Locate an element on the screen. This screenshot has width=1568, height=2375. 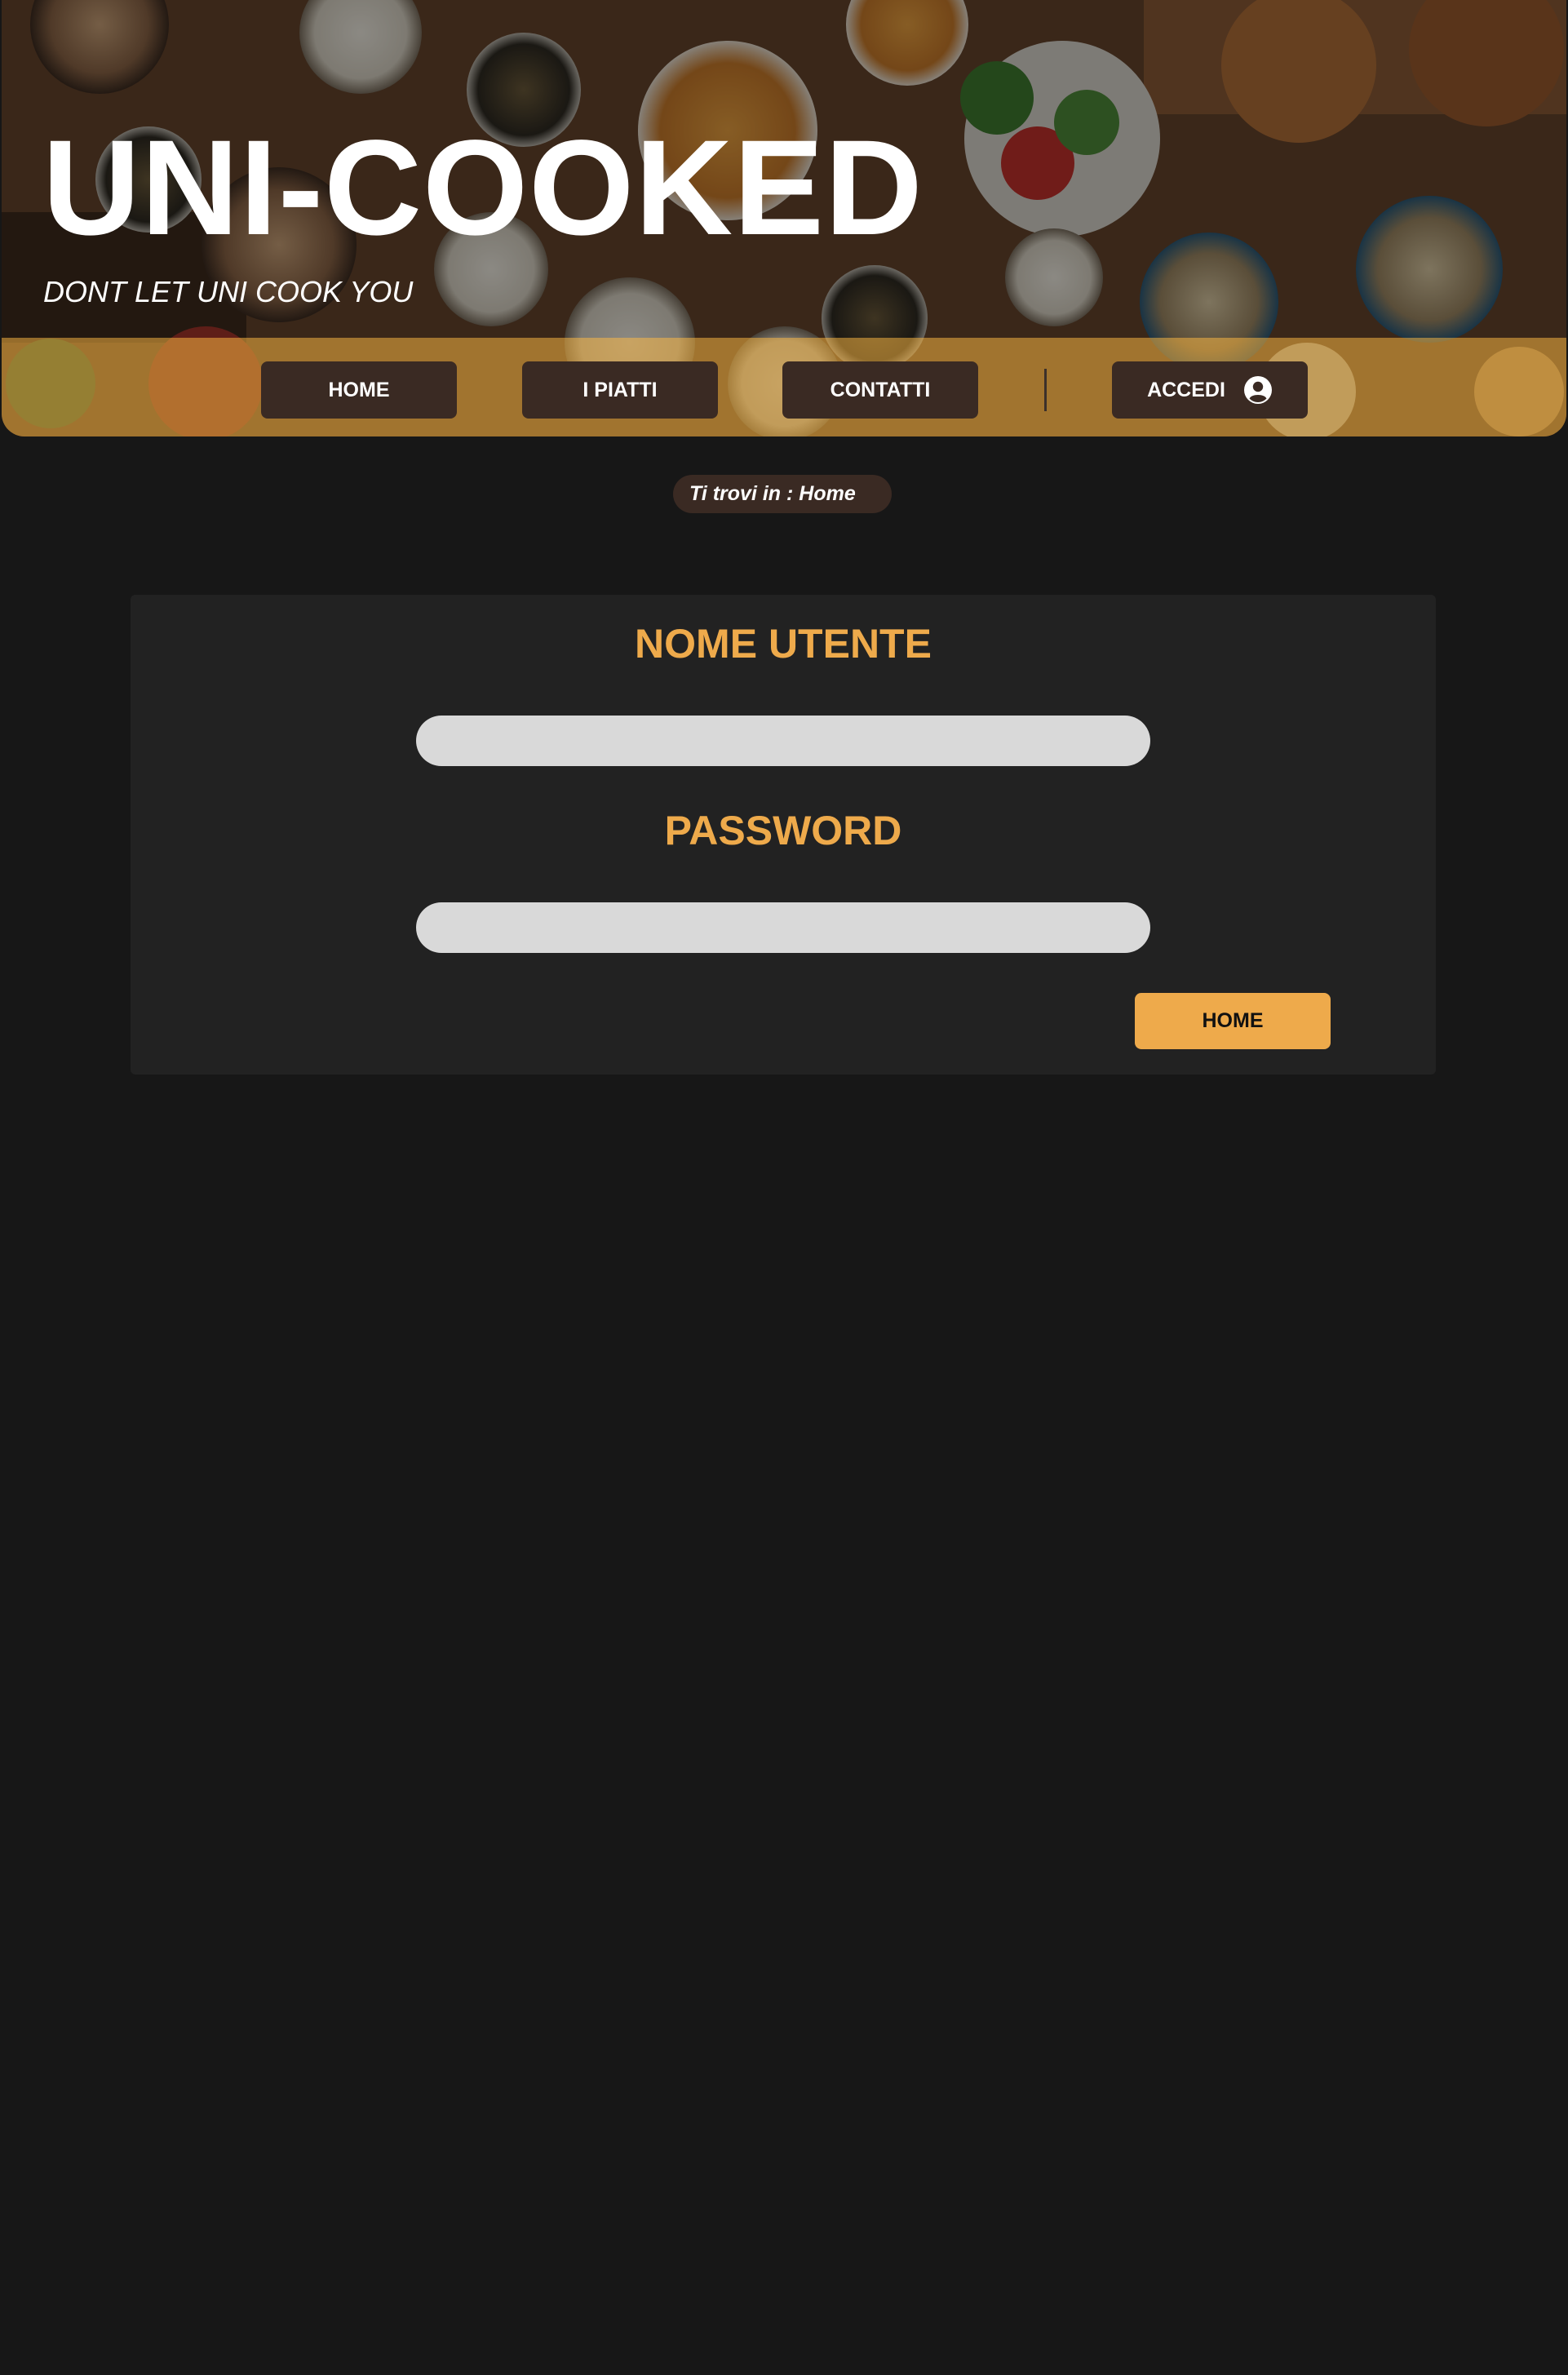
nav-divider is located at coordinates (1045, 390).